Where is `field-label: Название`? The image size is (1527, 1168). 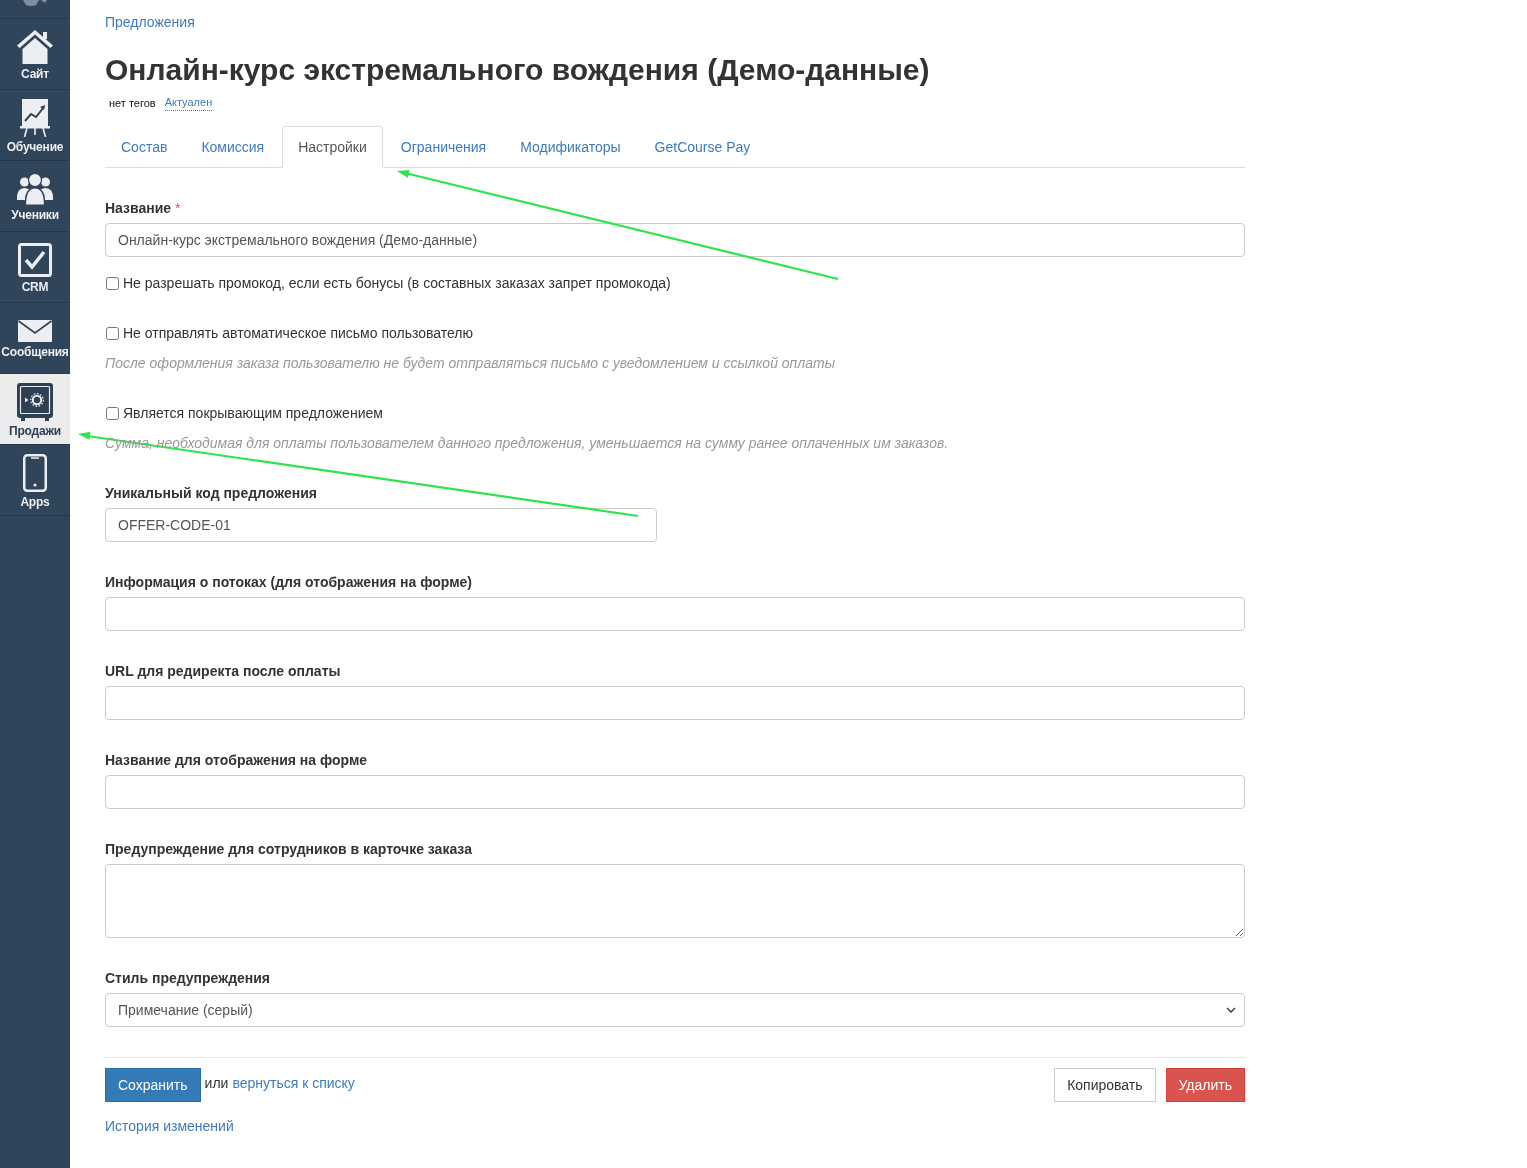 field-label: Название is located at coordinates (138, 208).